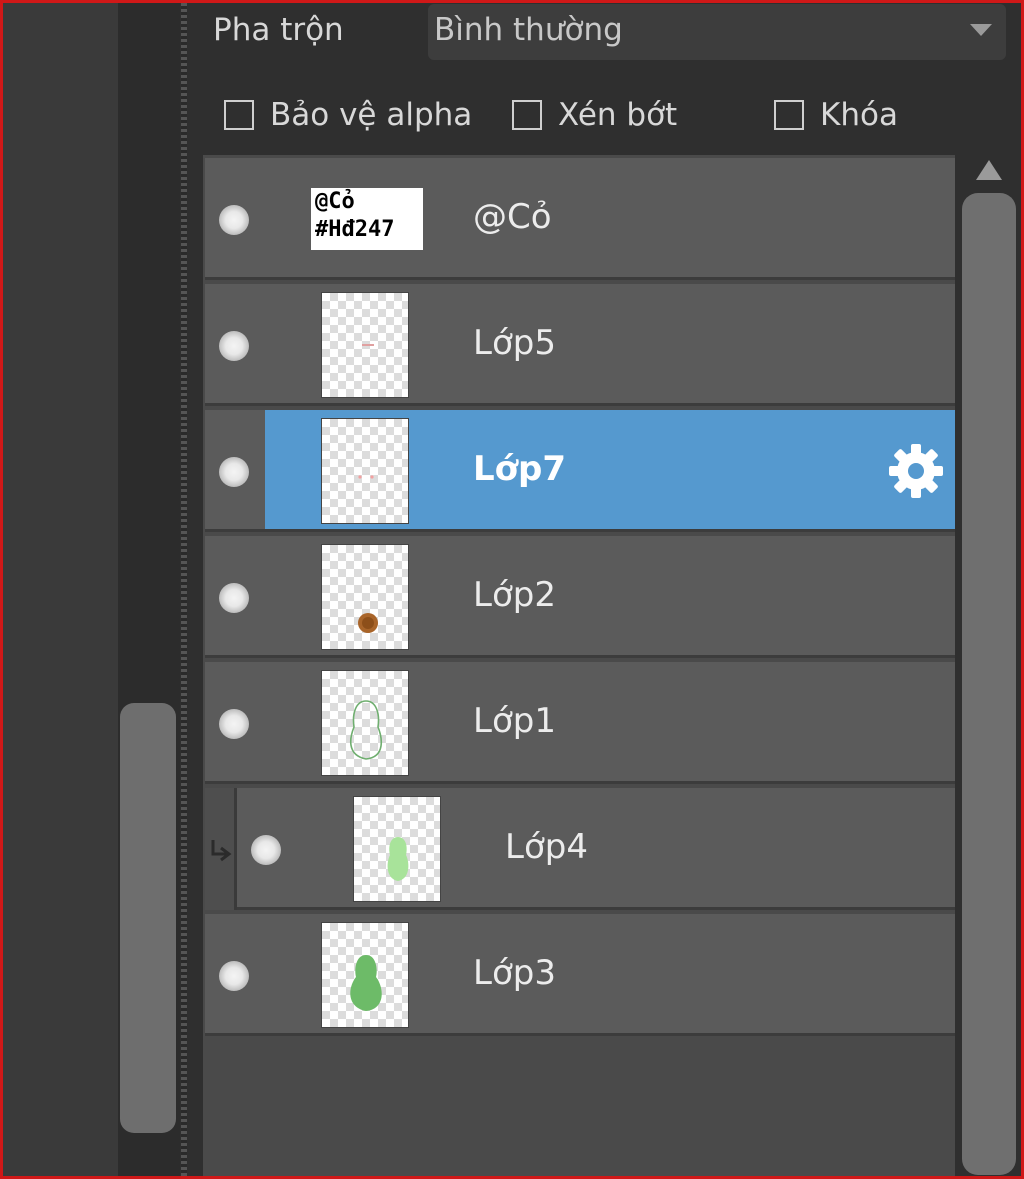 The image size is (1024, 1179). I want to click on protect-alpha-checkbox: Bảo vệ alpha, so click(348, 115).